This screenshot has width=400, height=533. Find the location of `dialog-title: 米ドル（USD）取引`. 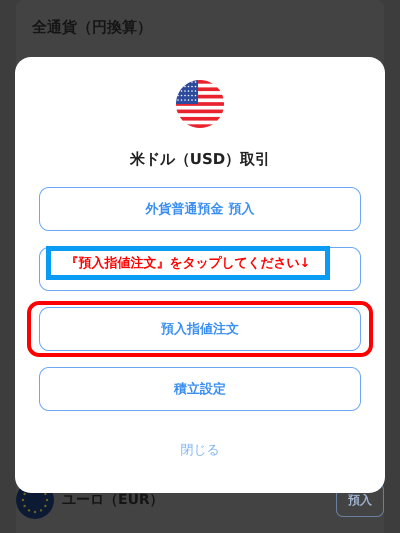

dialog-title: 米ドル（USD）取引 is located at coordinates (200, 159).